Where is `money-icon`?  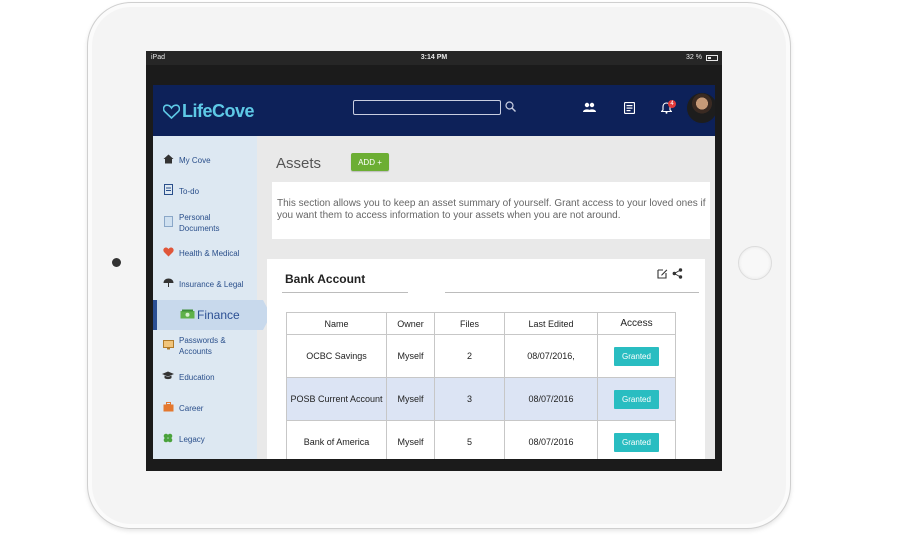 money-icon is located at coordinates (187, 315).